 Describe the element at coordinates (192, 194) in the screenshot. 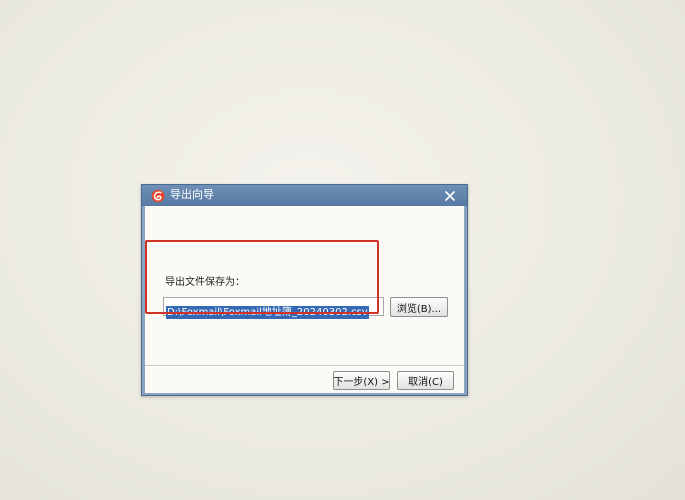

I see `dialog-title: 导出向导` at that location.